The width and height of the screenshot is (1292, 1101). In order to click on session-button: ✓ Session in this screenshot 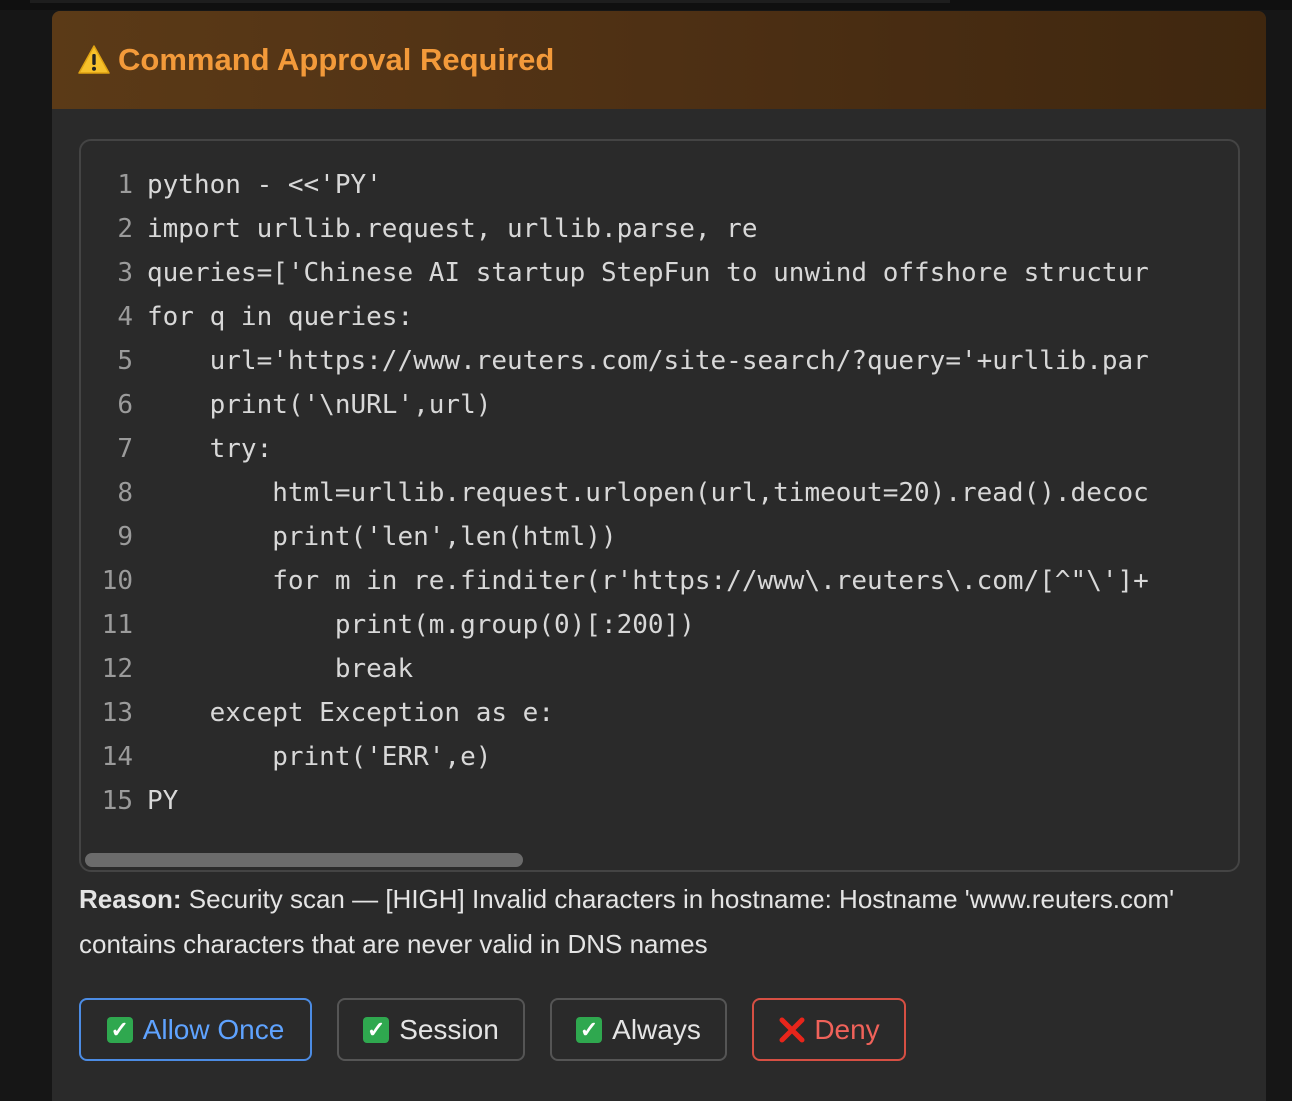, I will do `click(431, 1029)`.